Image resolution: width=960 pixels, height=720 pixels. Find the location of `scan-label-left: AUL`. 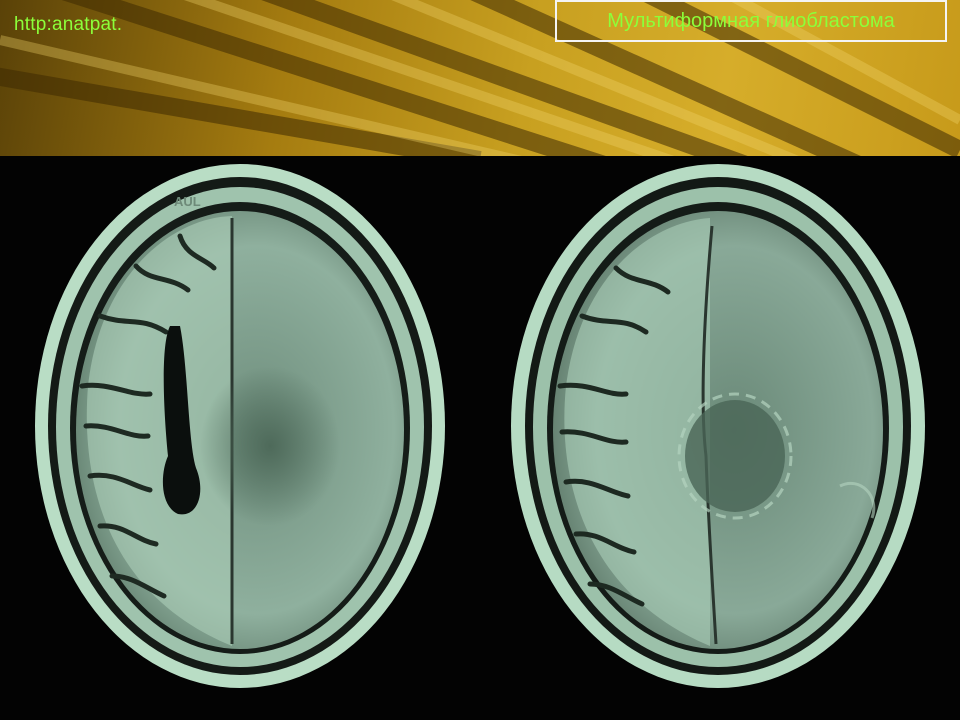

scan-label-left: AUL is located at coordinates (187, 201).